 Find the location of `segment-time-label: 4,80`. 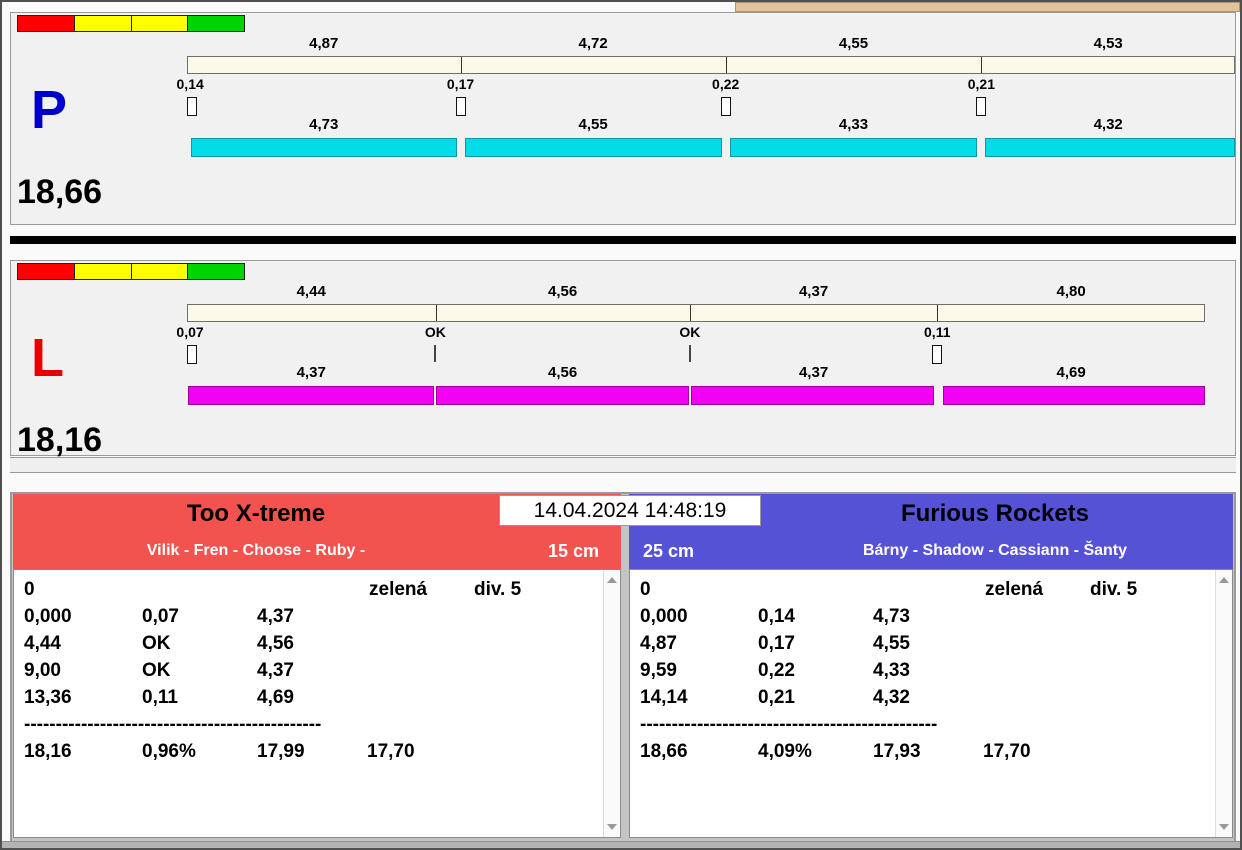

segment-time-label: 4,80 is located at coordinates (1071, 291).